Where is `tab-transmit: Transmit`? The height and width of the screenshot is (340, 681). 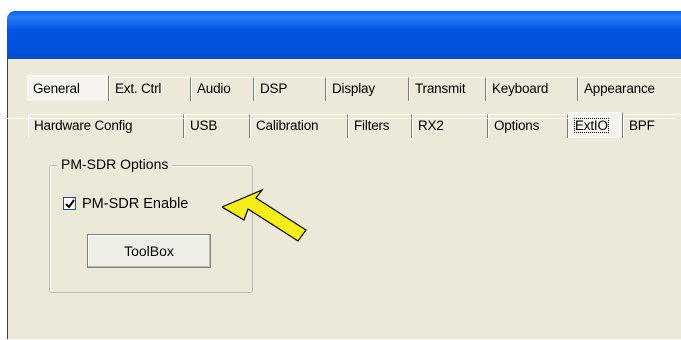
tab-transmit: Transmit is located at coordinates (447, 89).